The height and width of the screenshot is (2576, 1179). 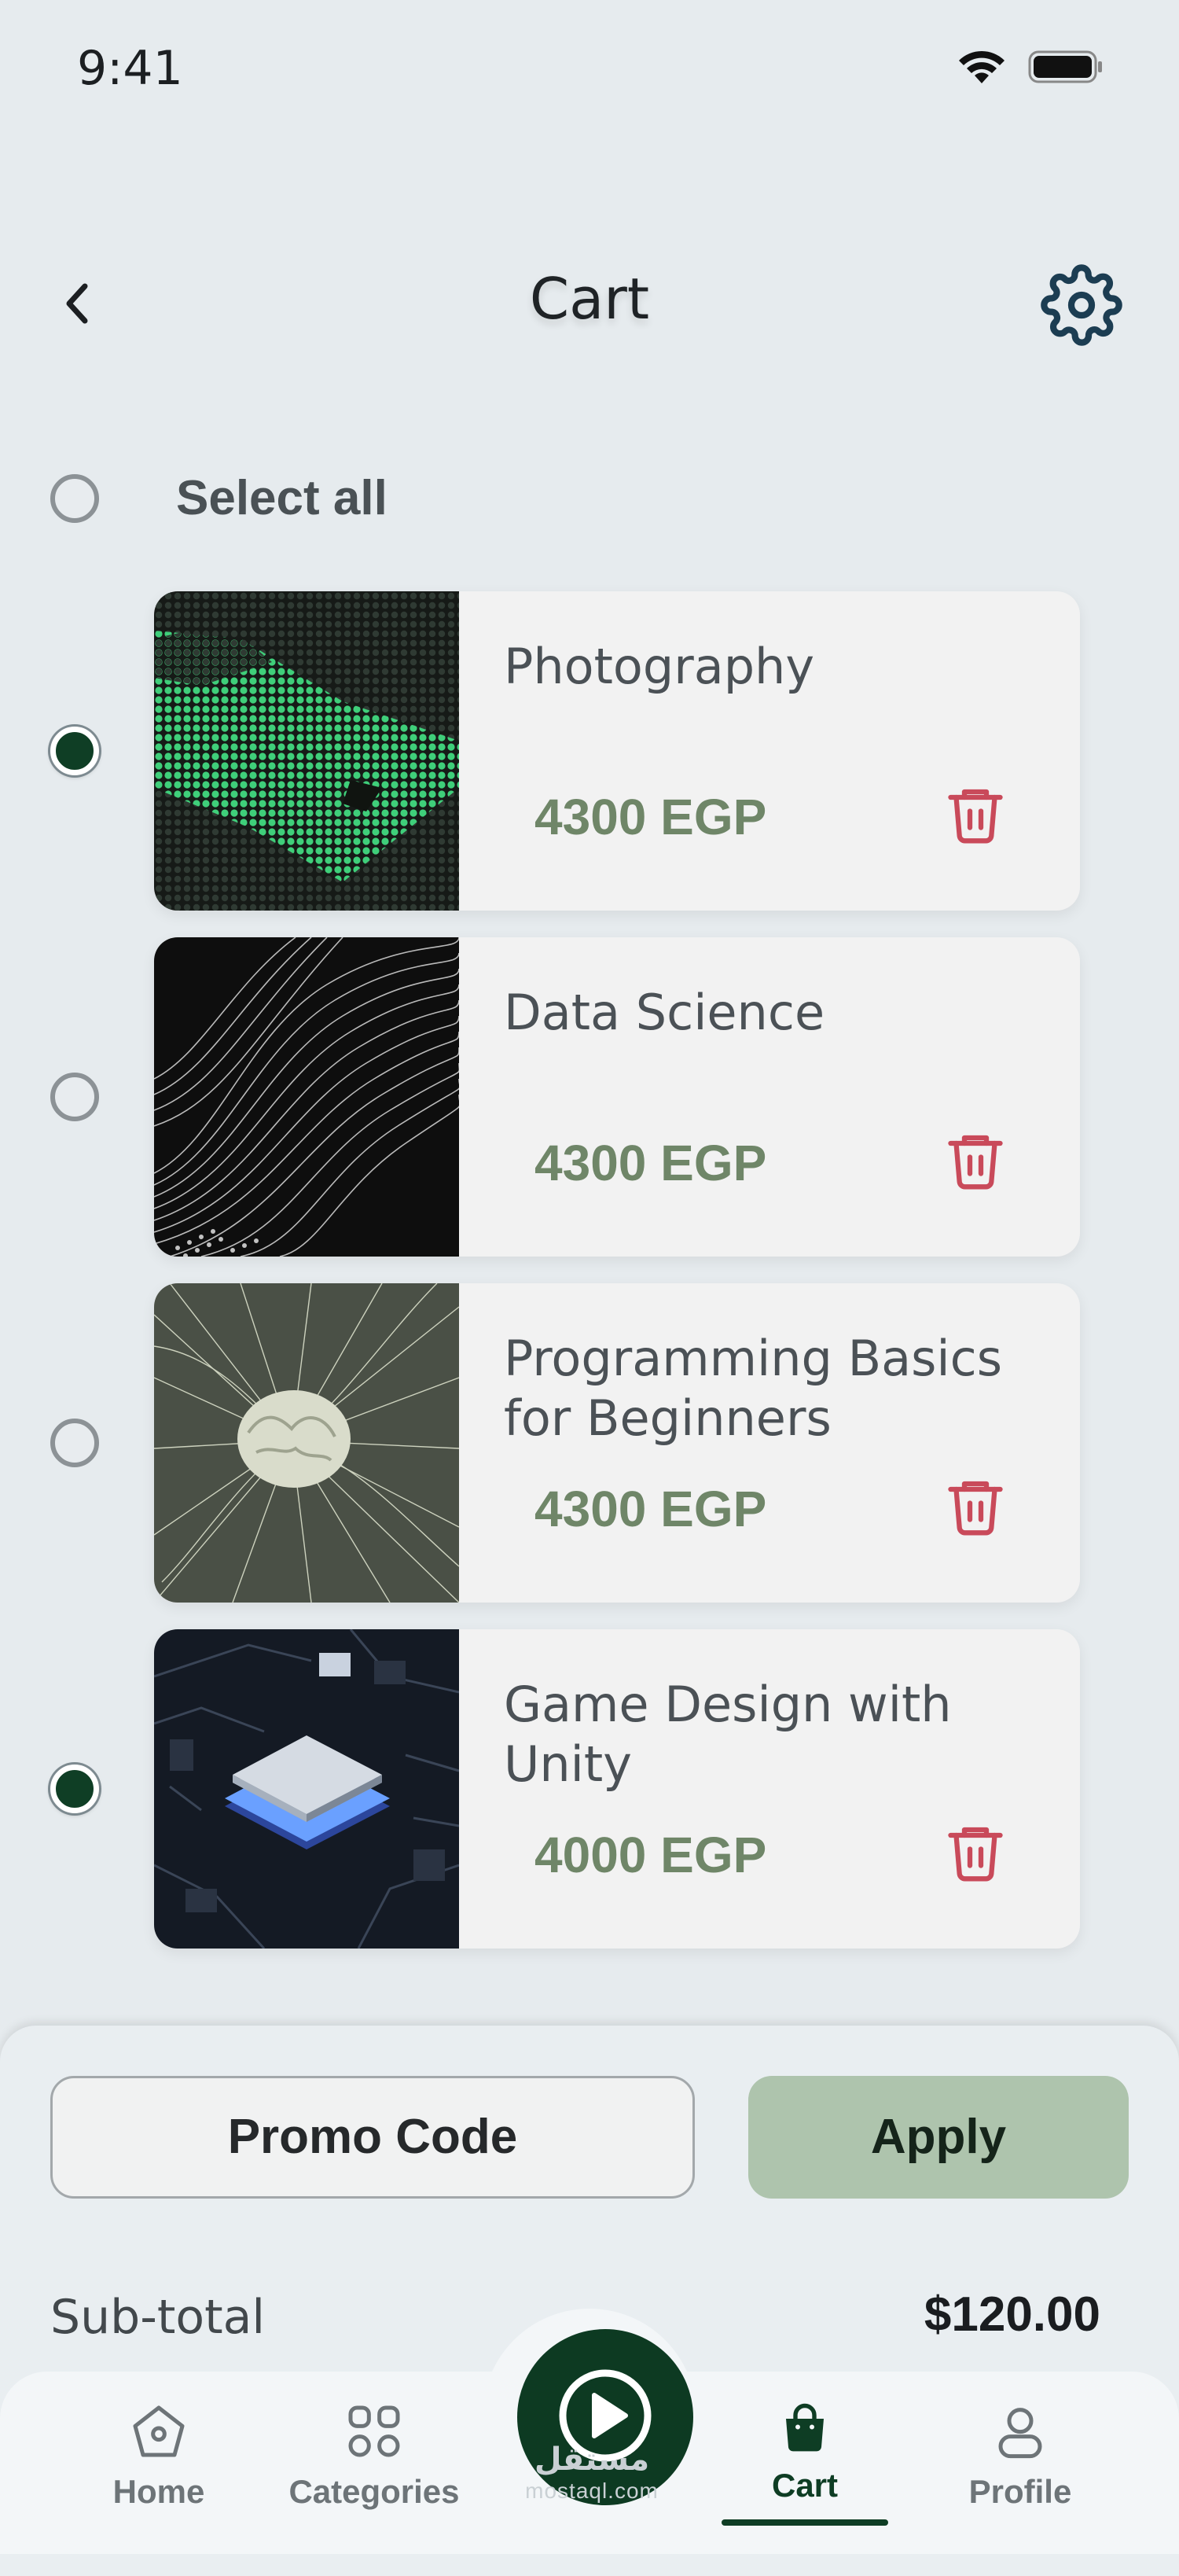 What do you see at coordinates (664, 1012) in the screenshot?
I see `course-name: Data Science` at bounding box center [664, 1012].